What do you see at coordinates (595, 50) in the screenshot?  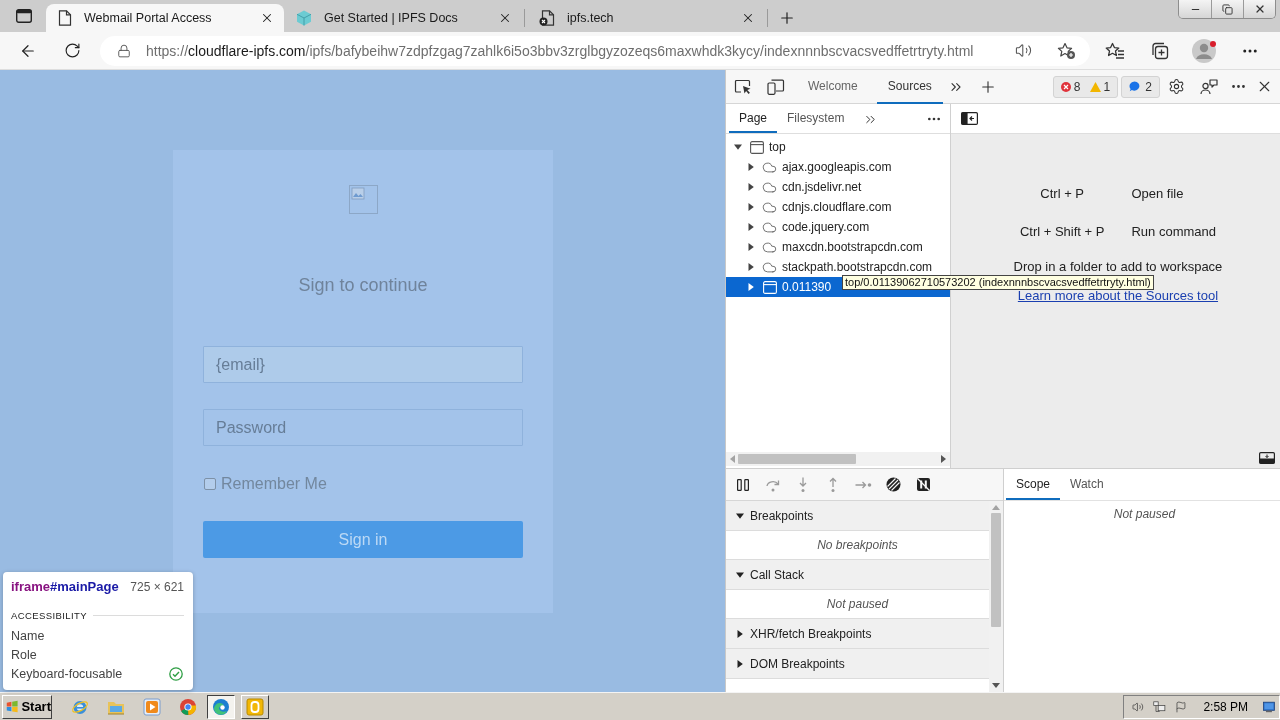 I see `address-field: https://cloudflare-ipfs.com/ipfs/bafybeihw7zdpfzgag7zahlk6i5o3bbv3zrglbgyzozeqs6maxwhdk3kycy/indexnnnbscvacsvedffetrtryty.html` at bounding box center [595, 50].